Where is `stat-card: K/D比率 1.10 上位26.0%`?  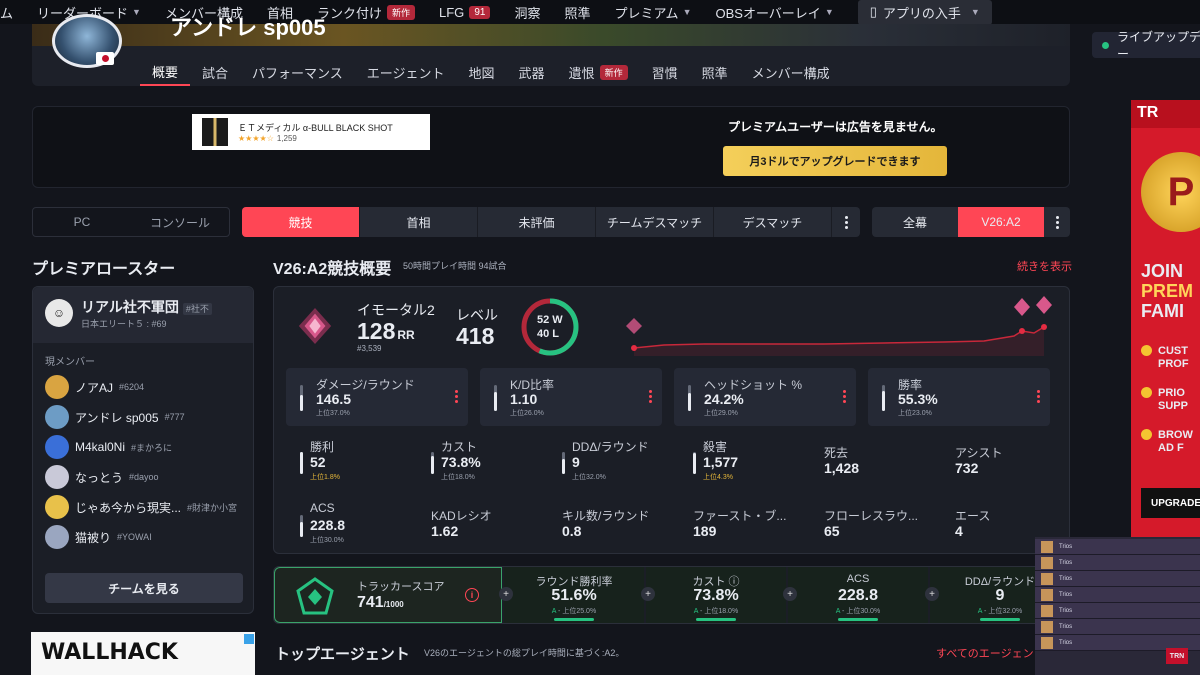 stat-card: K/D比率 1.10 上位26.0% is located at coordinates (571, 397).